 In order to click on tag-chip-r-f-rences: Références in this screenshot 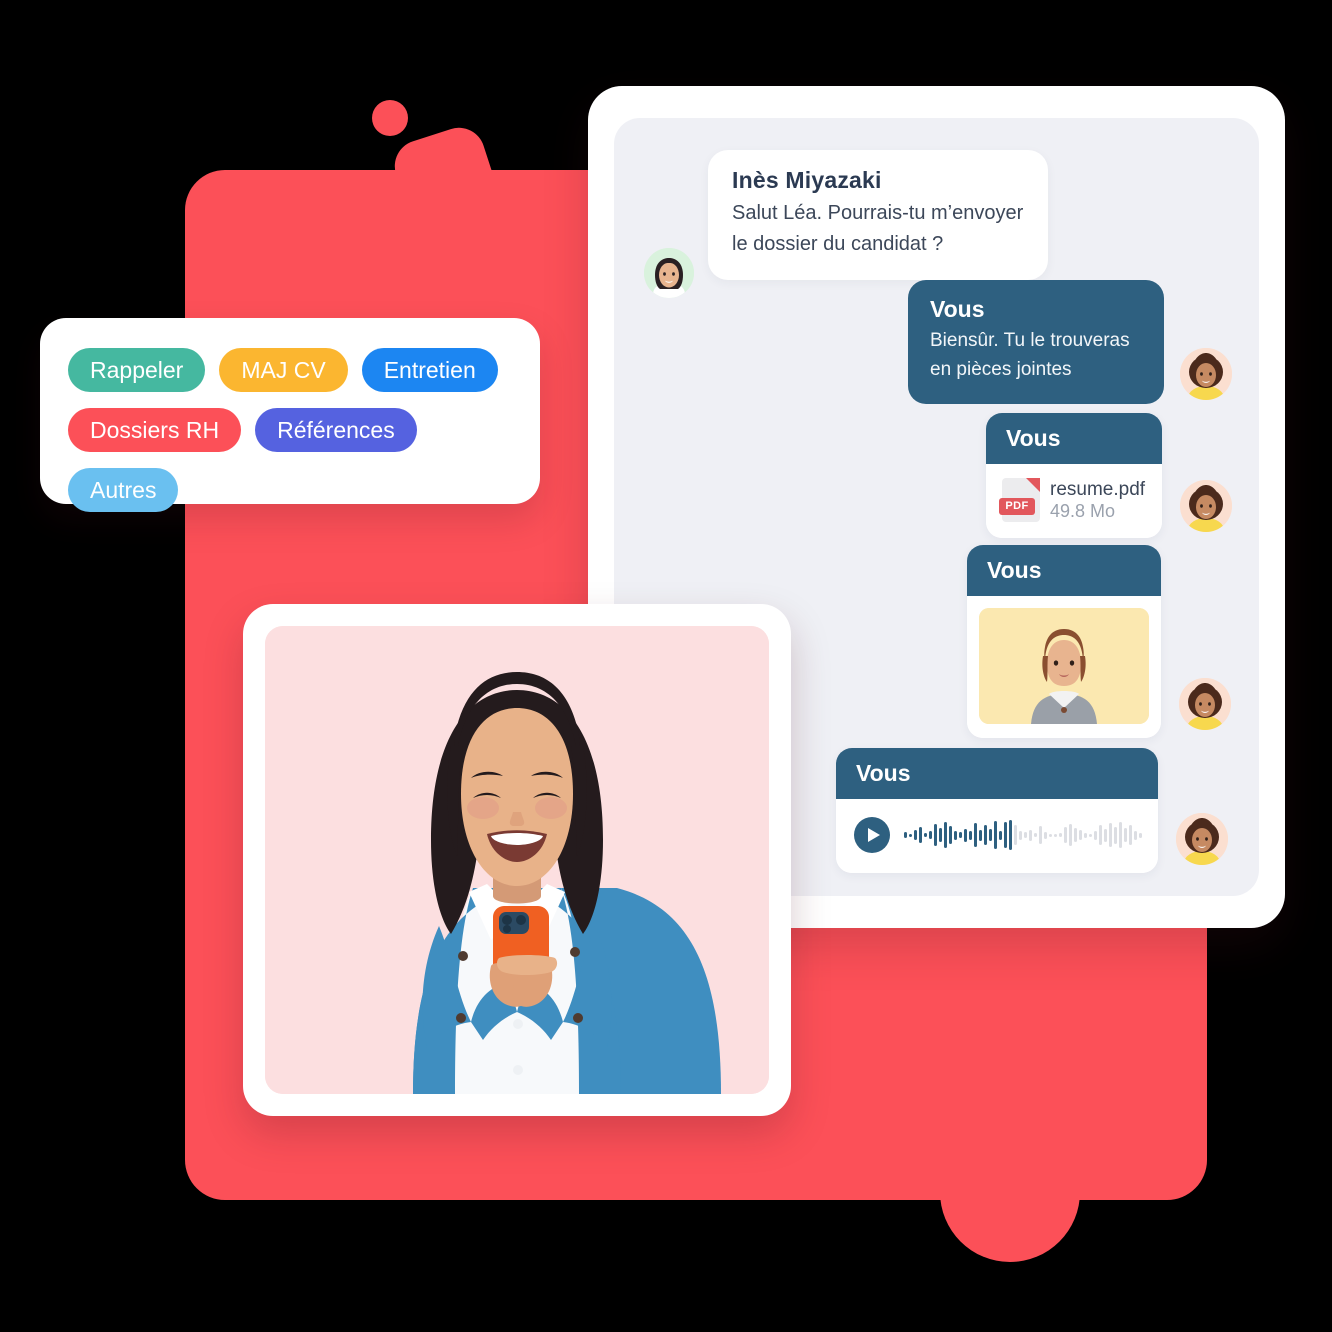, I will do `click(336, 430)`.